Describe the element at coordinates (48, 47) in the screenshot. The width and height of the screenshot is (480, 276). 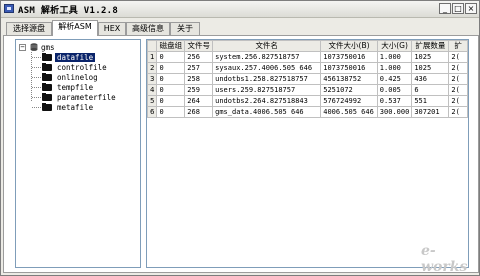
I see `tree-root-label: gms` at that location.